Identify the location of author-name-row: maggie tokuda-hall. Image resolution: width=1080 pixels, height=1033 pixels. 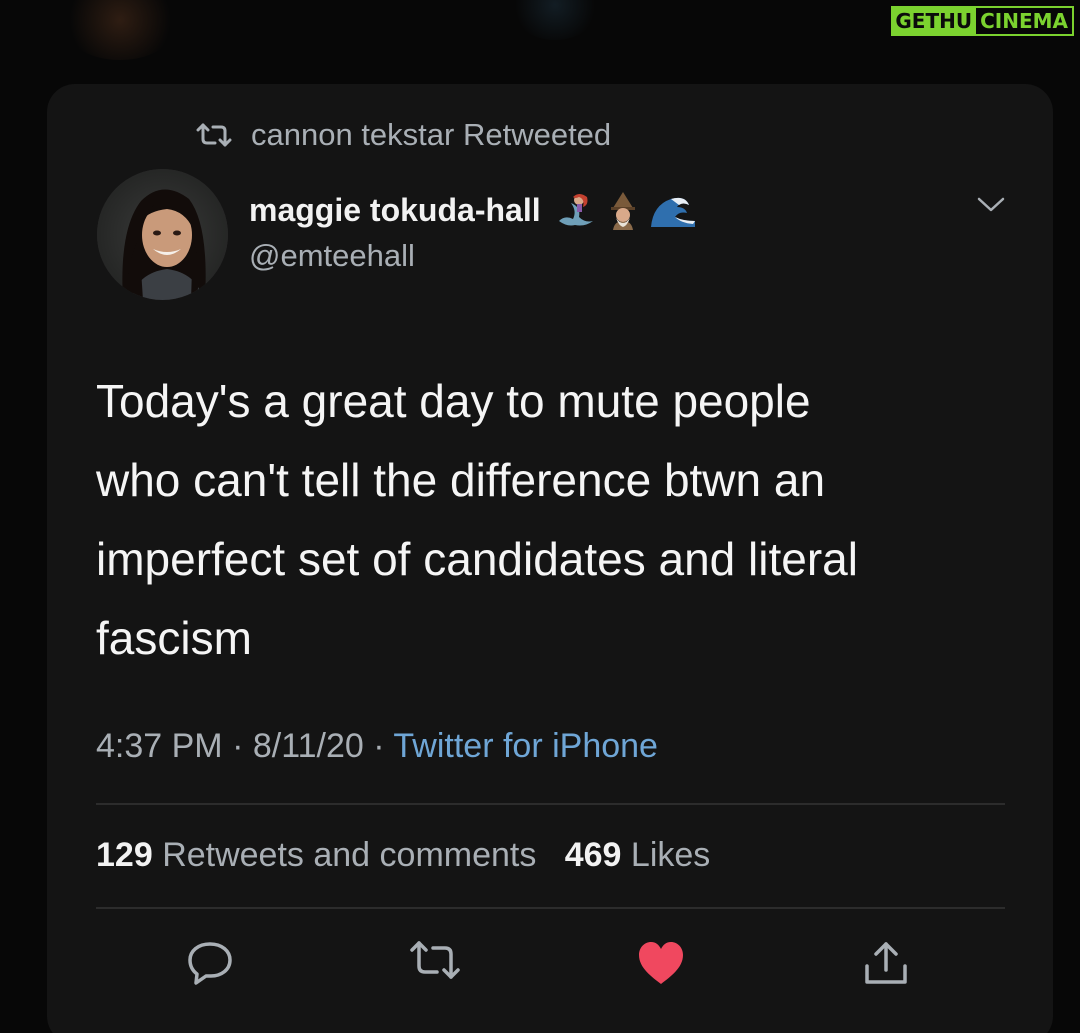
(473, 210).